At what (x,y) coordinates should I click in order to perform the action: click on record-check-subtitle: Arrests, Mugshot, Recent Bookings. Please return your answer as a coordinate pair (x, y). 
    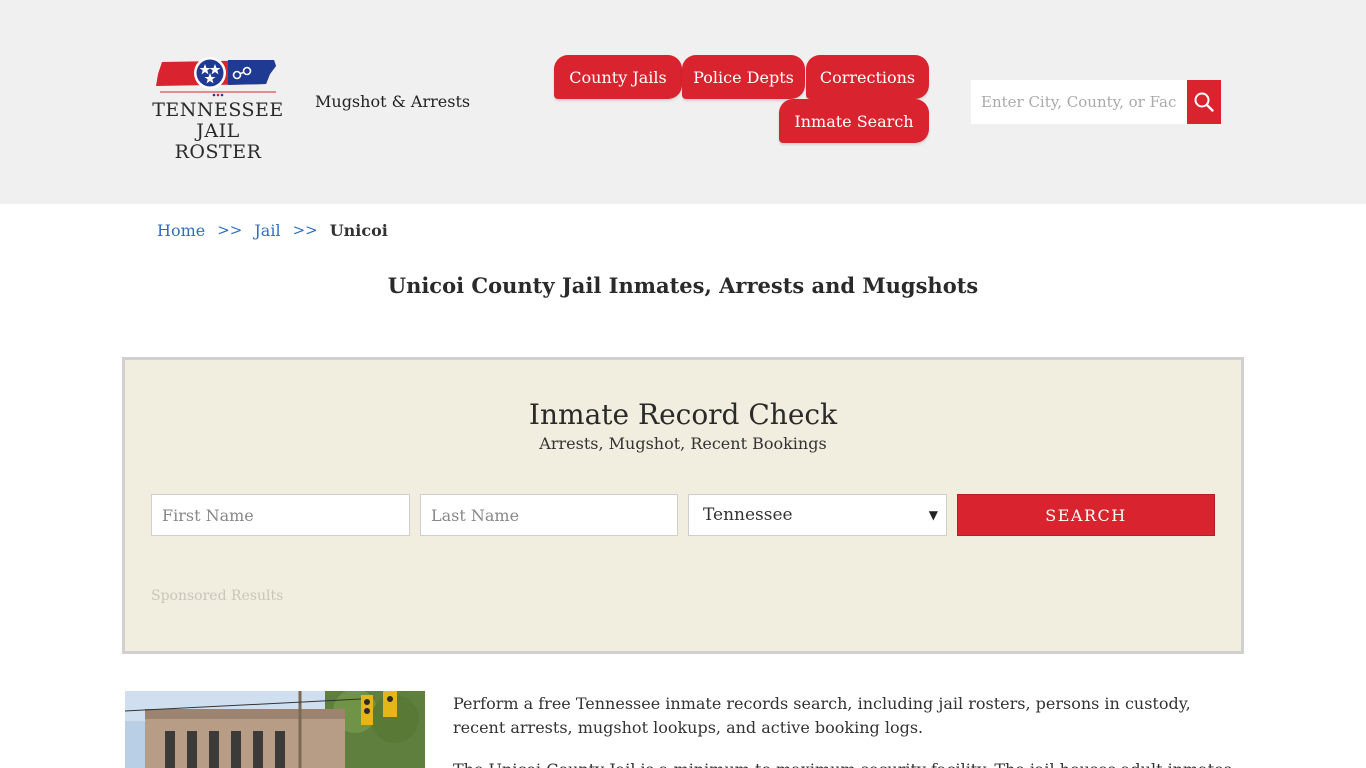
    Looking at the image, I should click on (683, 443).